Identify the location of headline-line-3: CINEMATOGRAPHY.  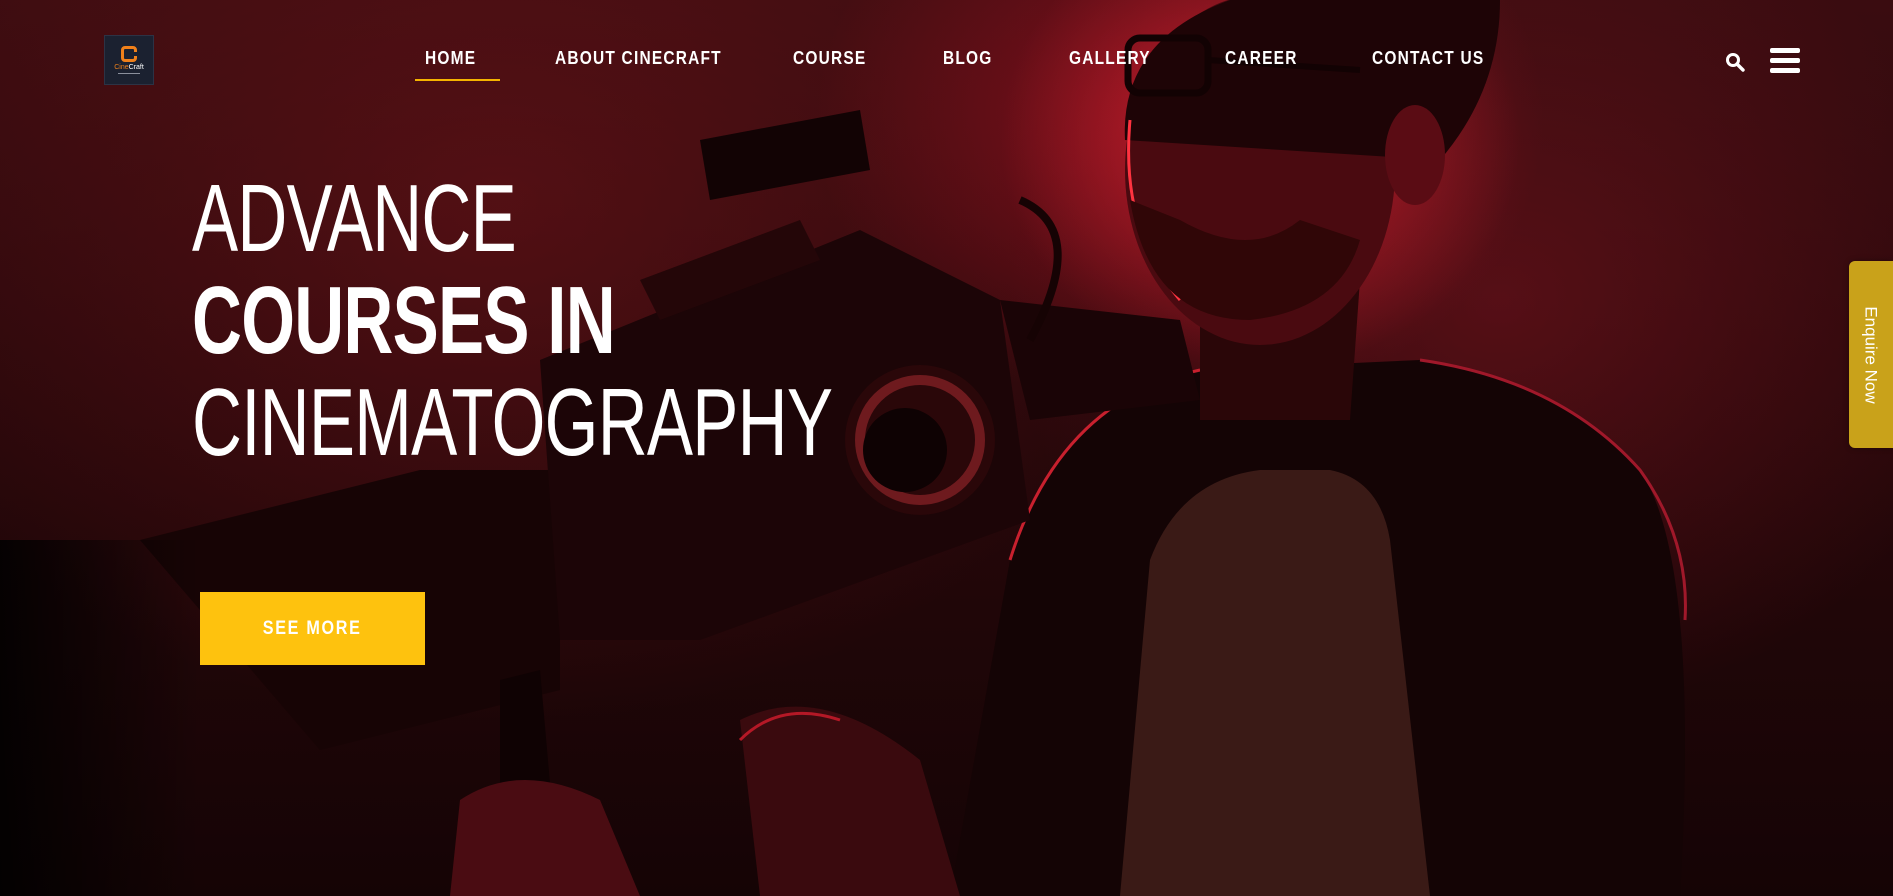
(512, 422).